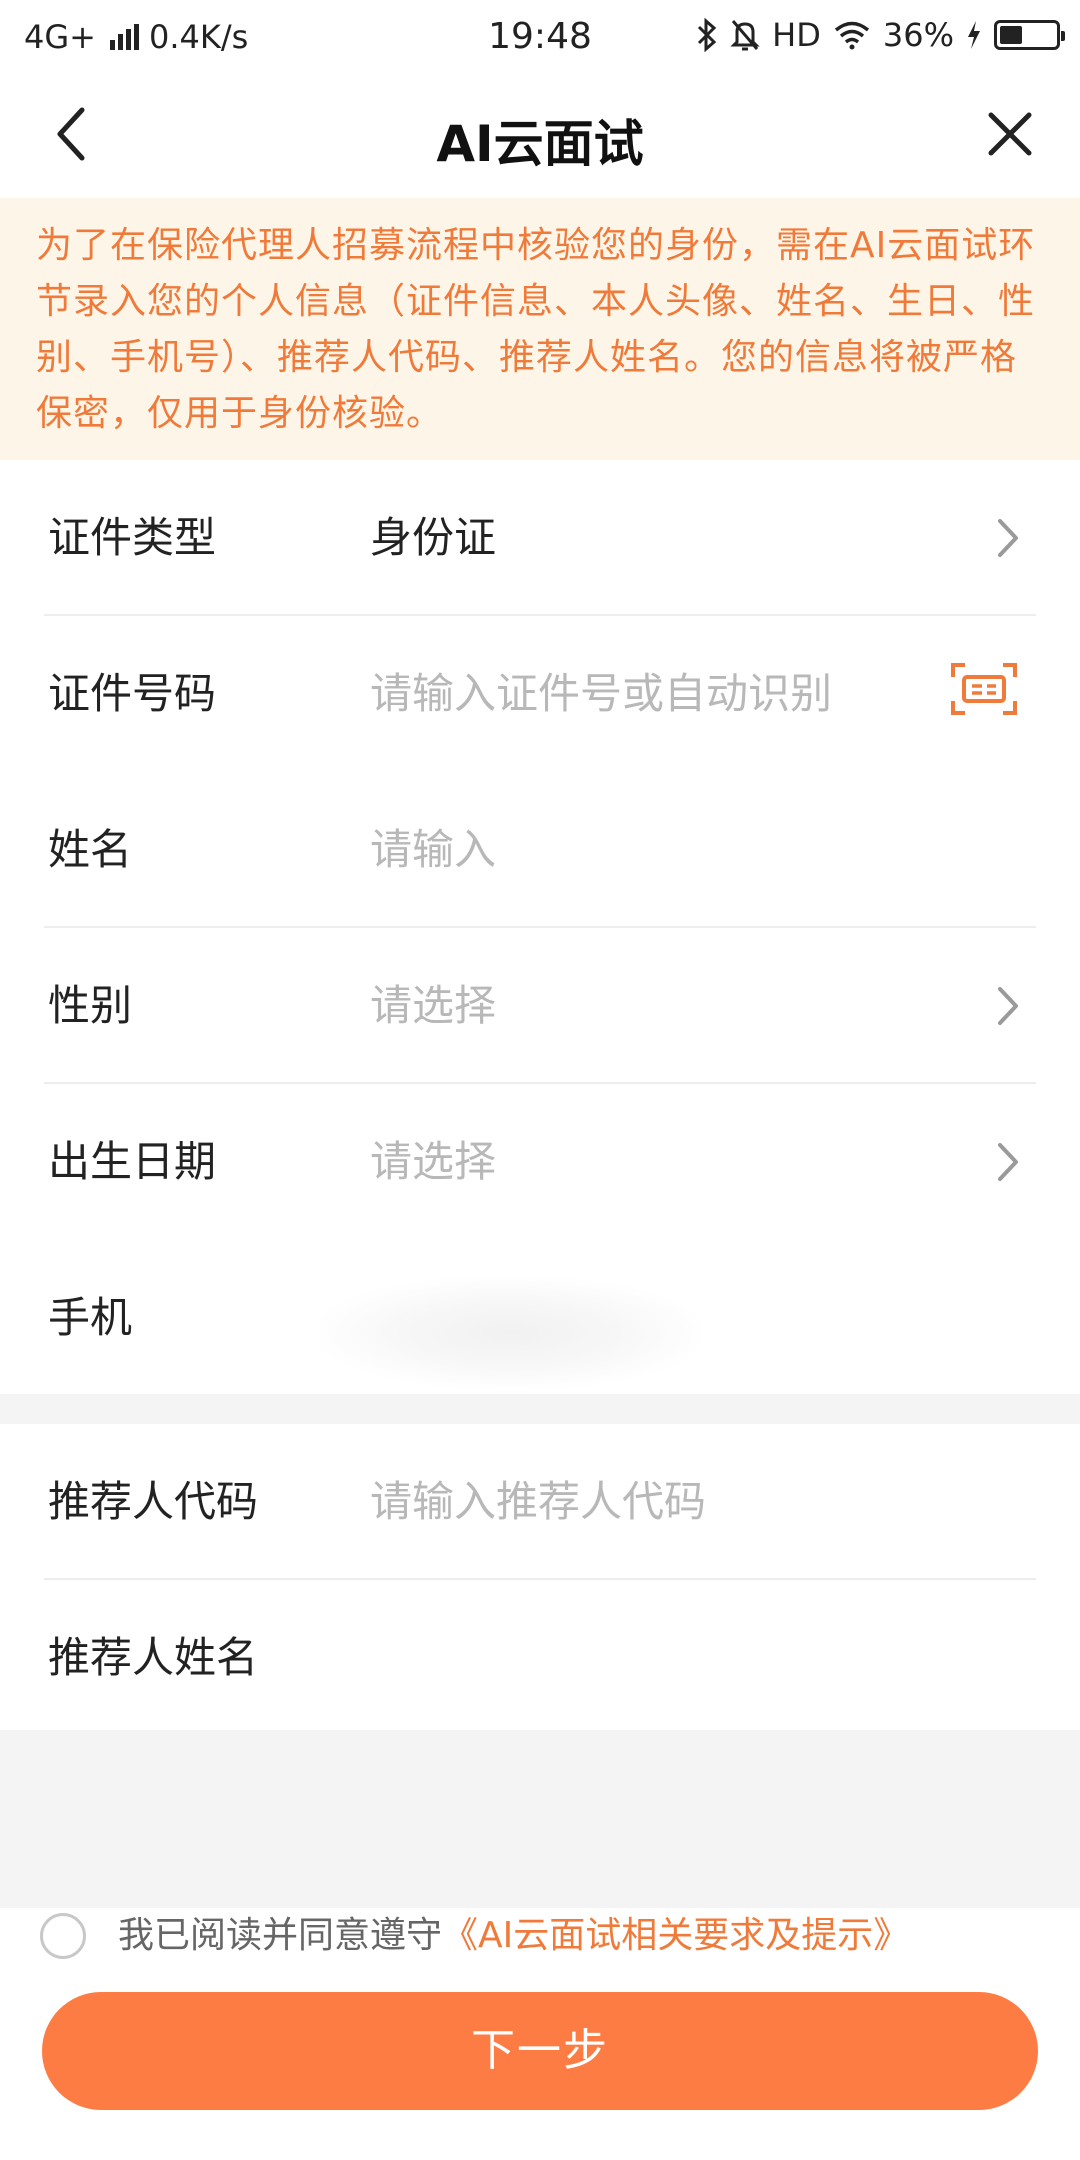 This screenshot has height=2160, width=1080. I want to click on name-label: 姓名, so click(90, 849).